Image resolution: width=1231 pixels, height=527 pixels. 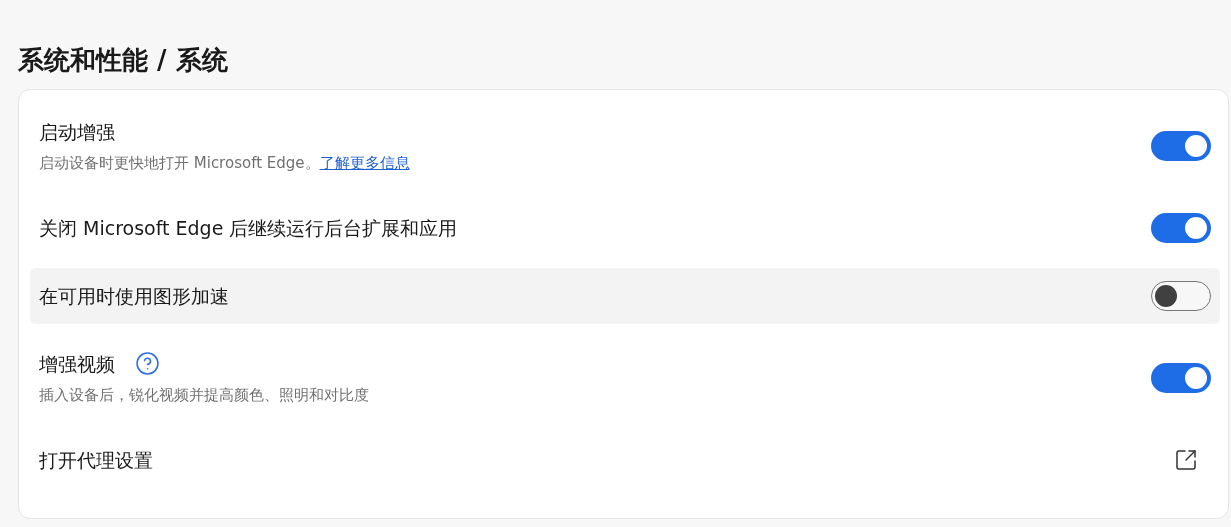 I want to click on setting-description: 启动设备时更快地打开 Microsoft Edge。了解更多信息, so click(x=224, y=163).